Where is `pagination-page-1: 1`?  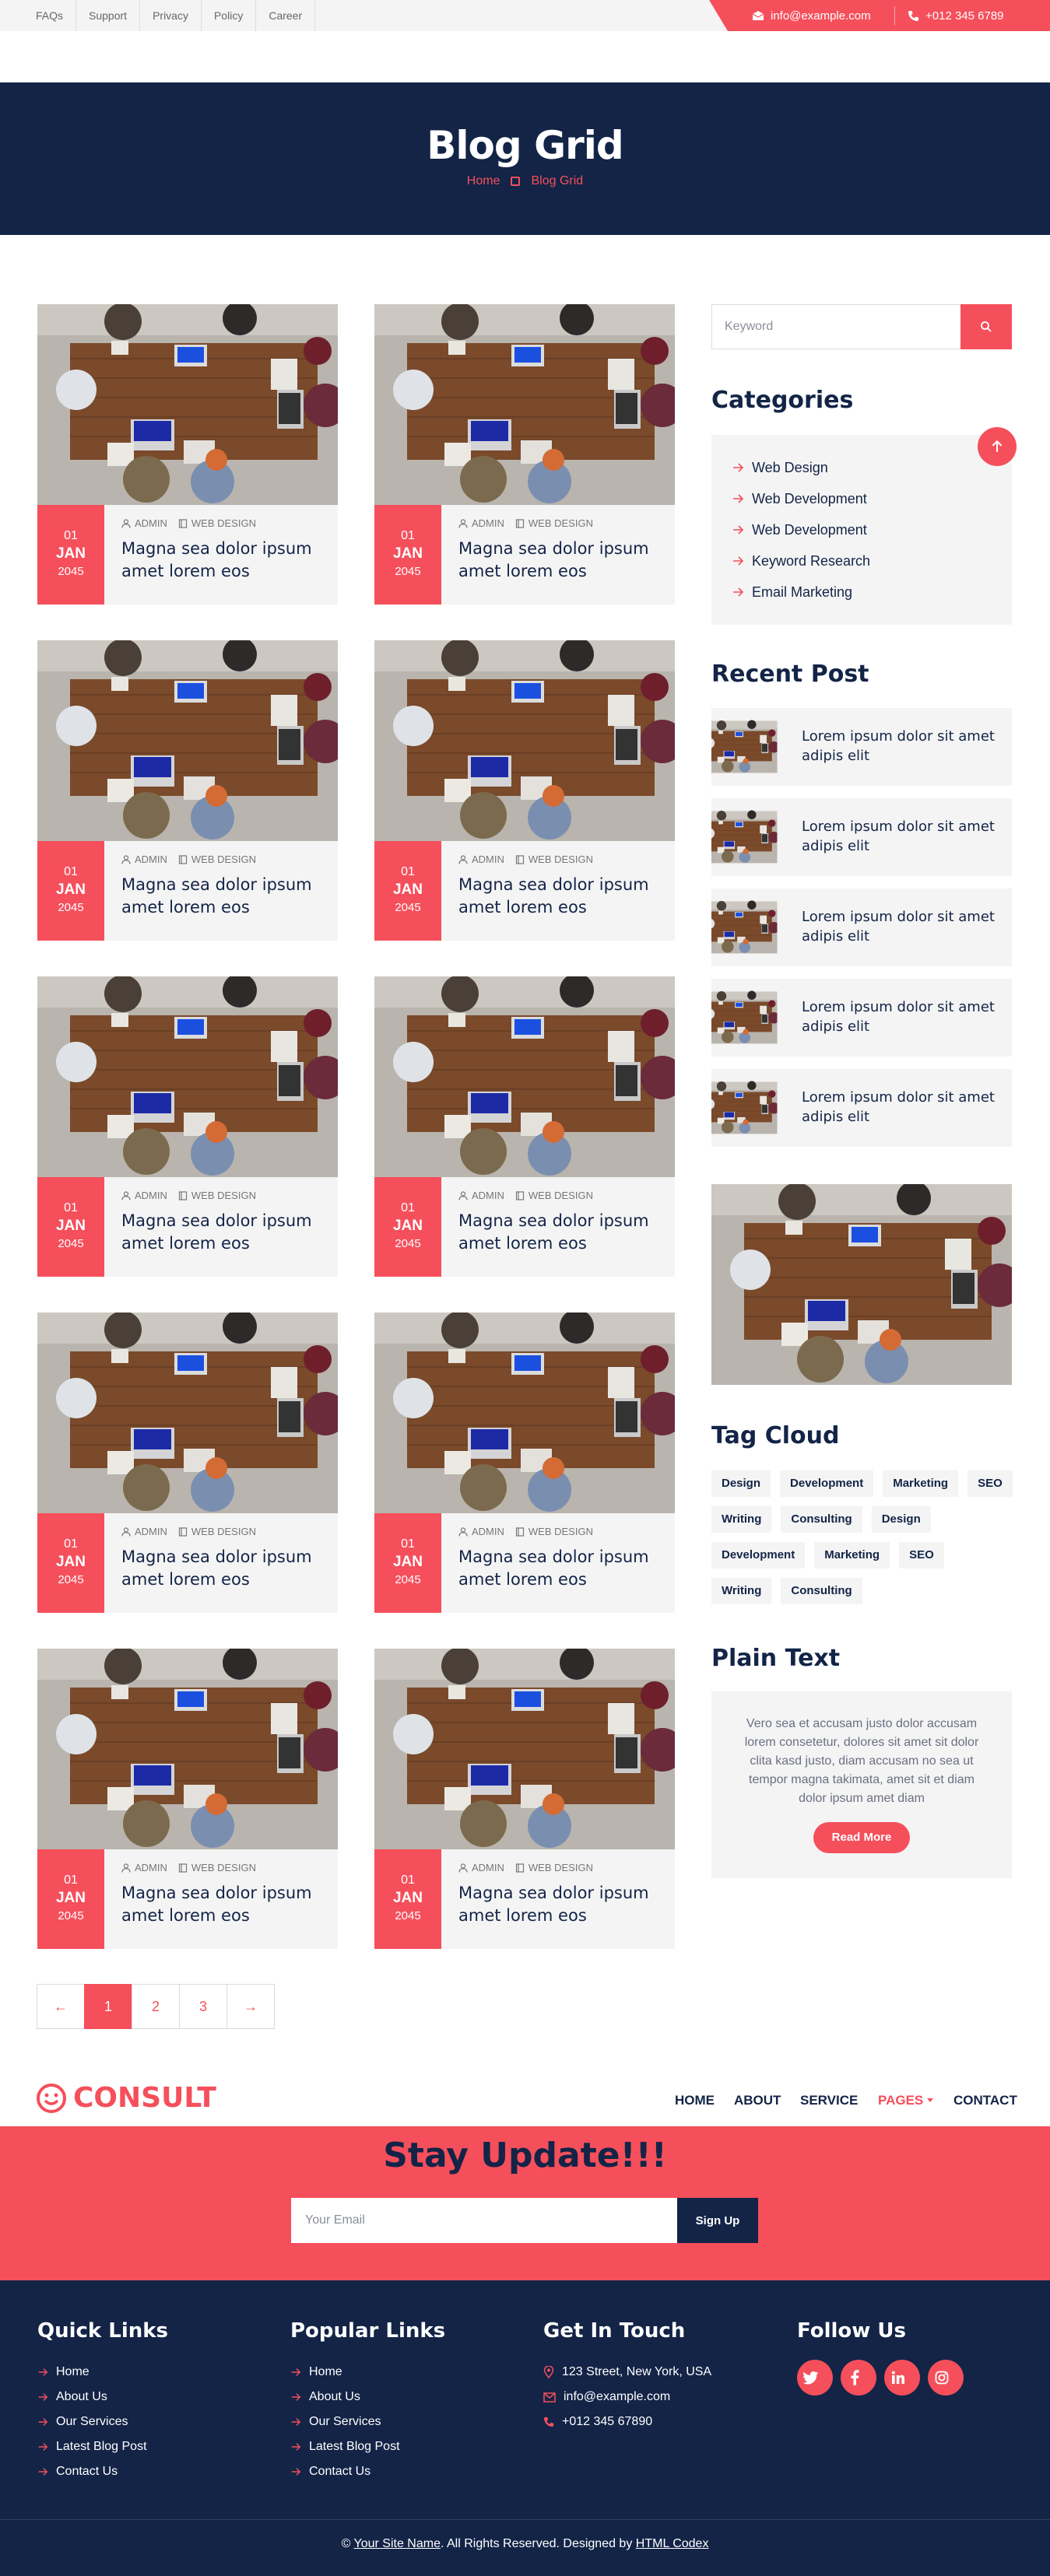 pagination-page-1: 1 is located at coordinates (108, 2007).